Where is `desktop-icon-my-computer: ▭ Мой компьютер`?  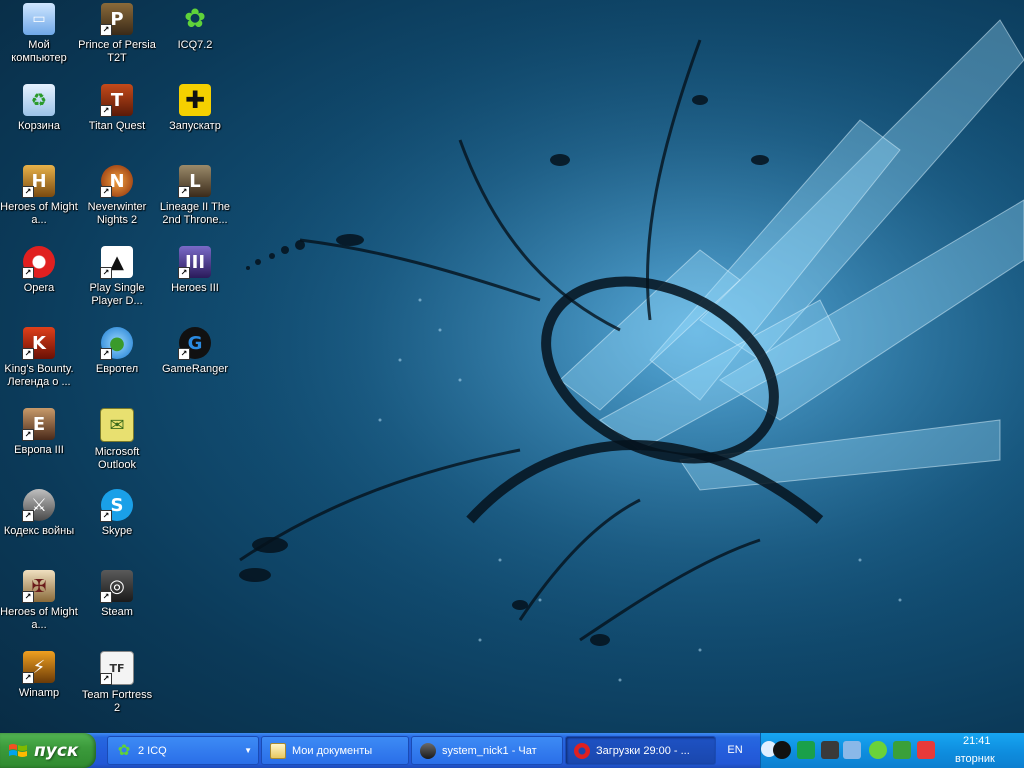
desktop-icon-my-computer: ▭ Мой компьютер is located at coordinates (39, 34).